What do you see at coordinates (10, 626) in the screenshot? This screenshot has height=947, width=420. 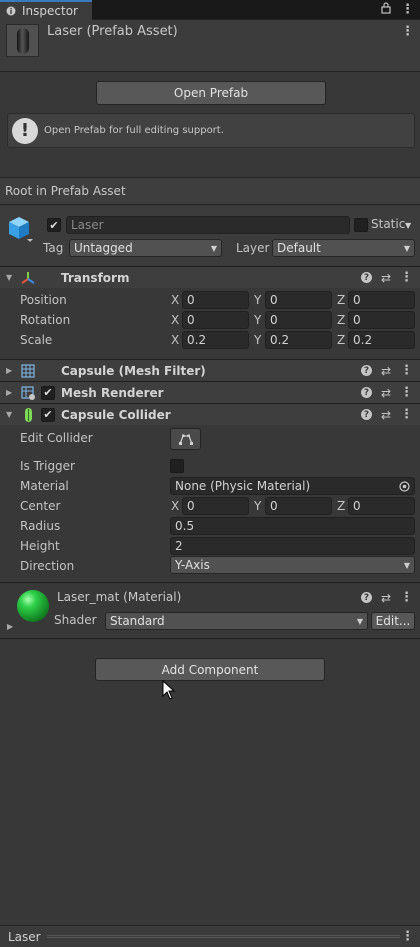 I see `material-foldout-icon: ▶` at bounding box center [10, 626].